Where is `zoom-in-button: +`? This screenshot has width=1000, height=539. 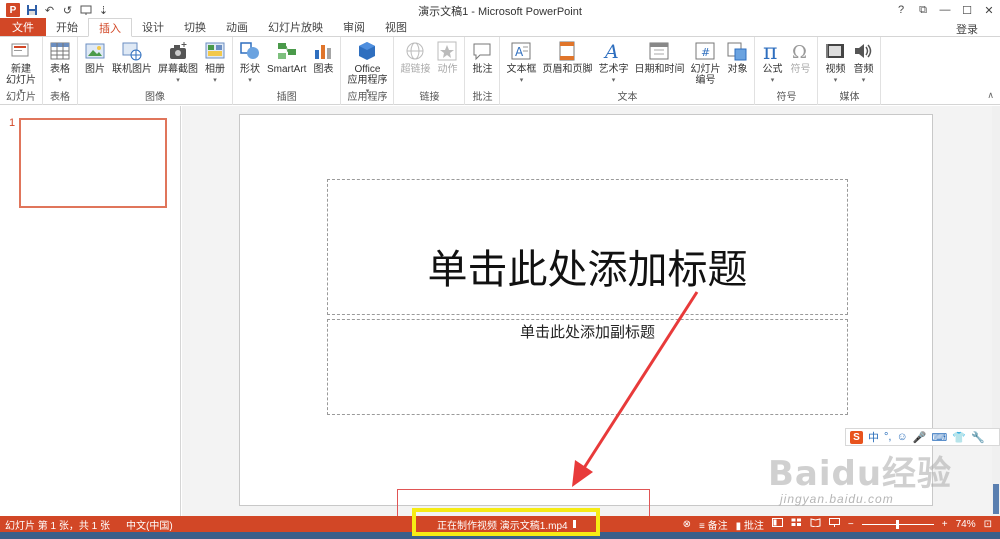
zoom-in-button: + is located at coordinates (945, 524).